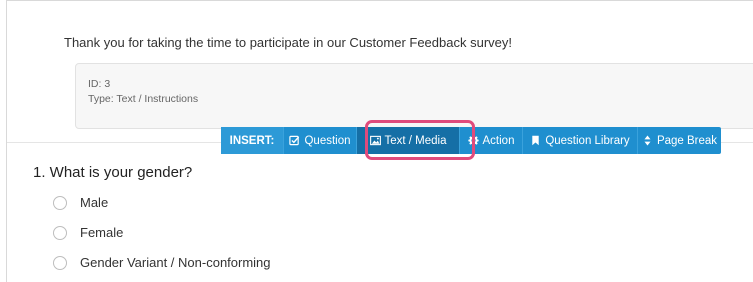 This screenshot has height=282, width=753. What do you see at coordinates (102, 232) in the screenshot?
I see `option-label: Female` at bounding box center [102, 232].